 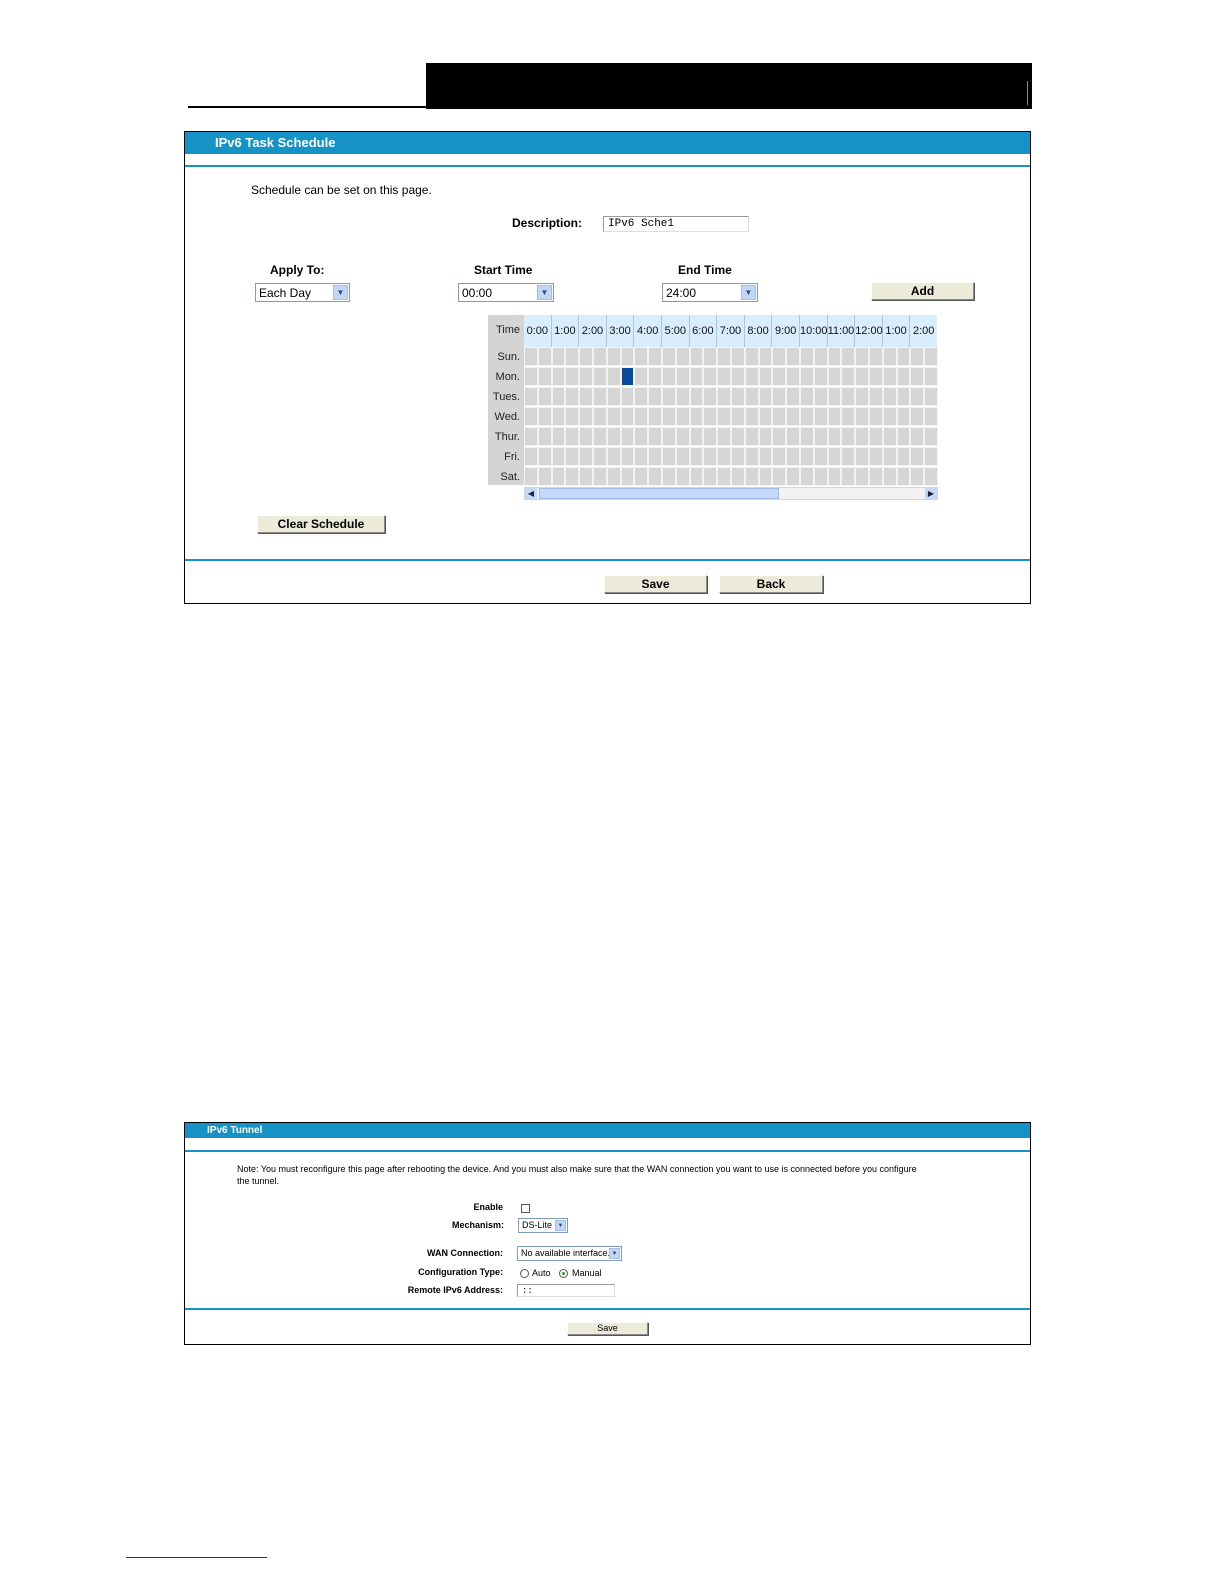 What do you see at coordinates (731, 493) in the screenshot?
I see `horizontal-scrollbar: ◀ ▶` at bounding box center [731, 493].